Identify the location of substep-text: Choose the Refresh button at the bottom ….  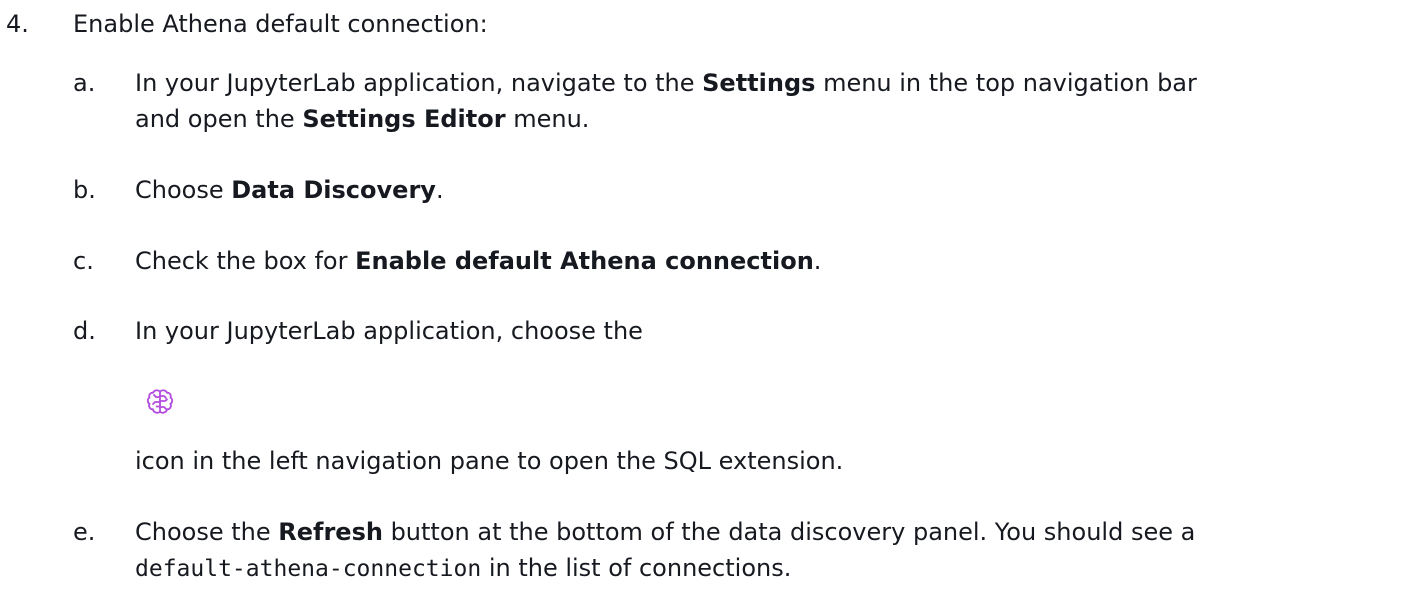
(767, 550).